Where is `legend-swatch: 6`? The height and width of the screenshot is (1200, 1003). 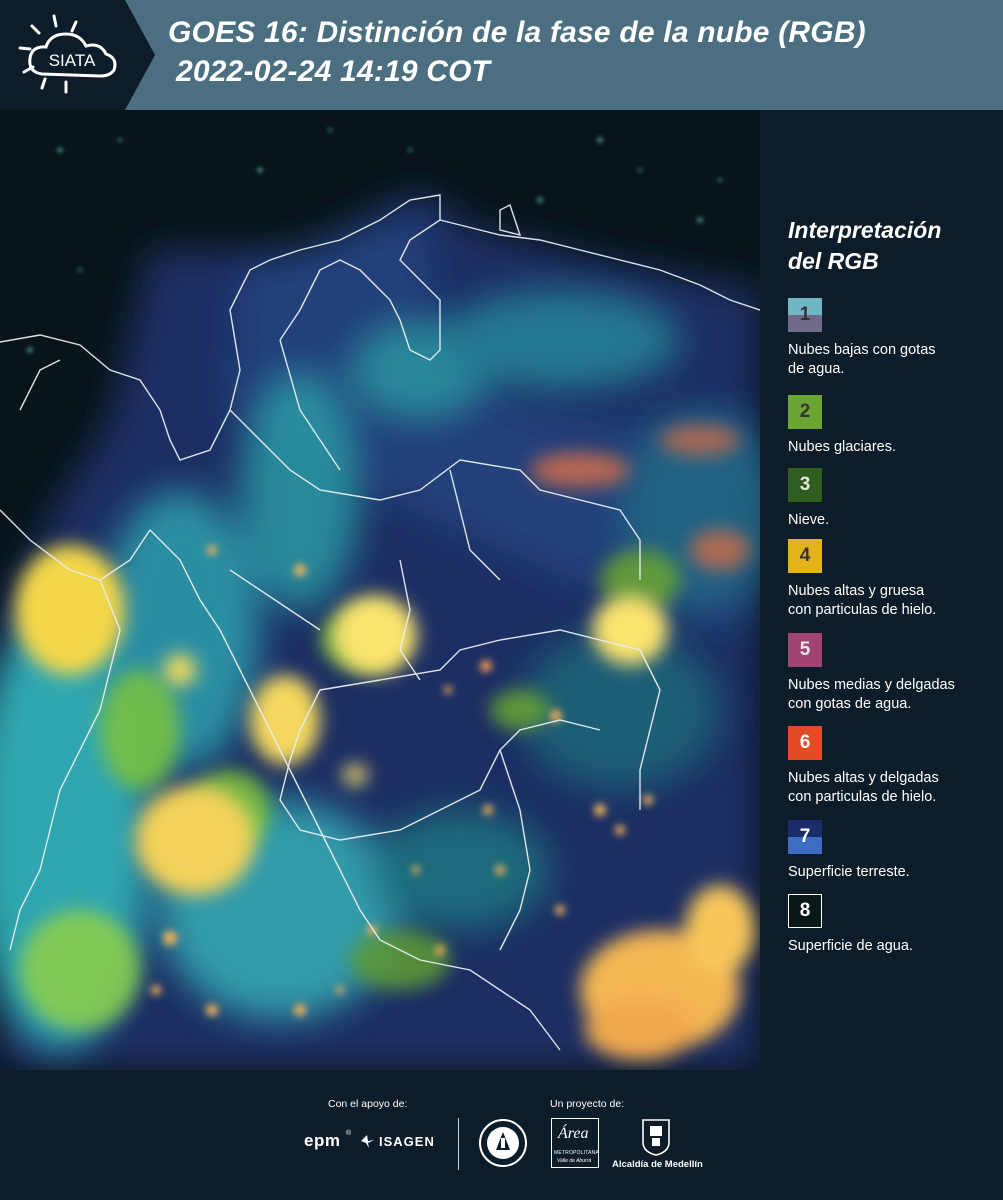
legend-swatch: 6 is located at coordinates (805, 743).